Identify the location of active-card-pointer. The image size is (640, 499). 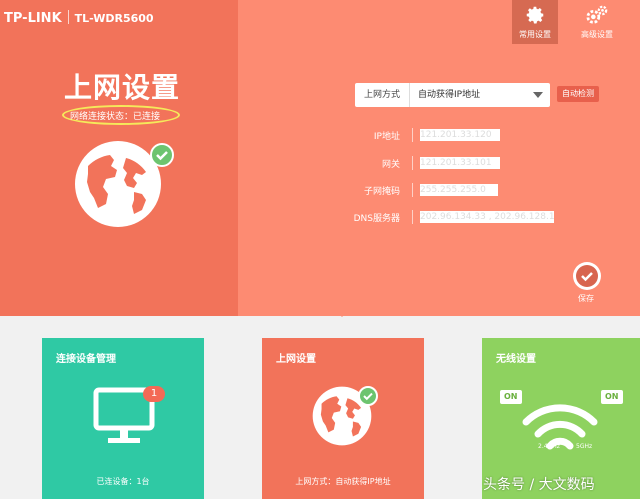
(342, 313).